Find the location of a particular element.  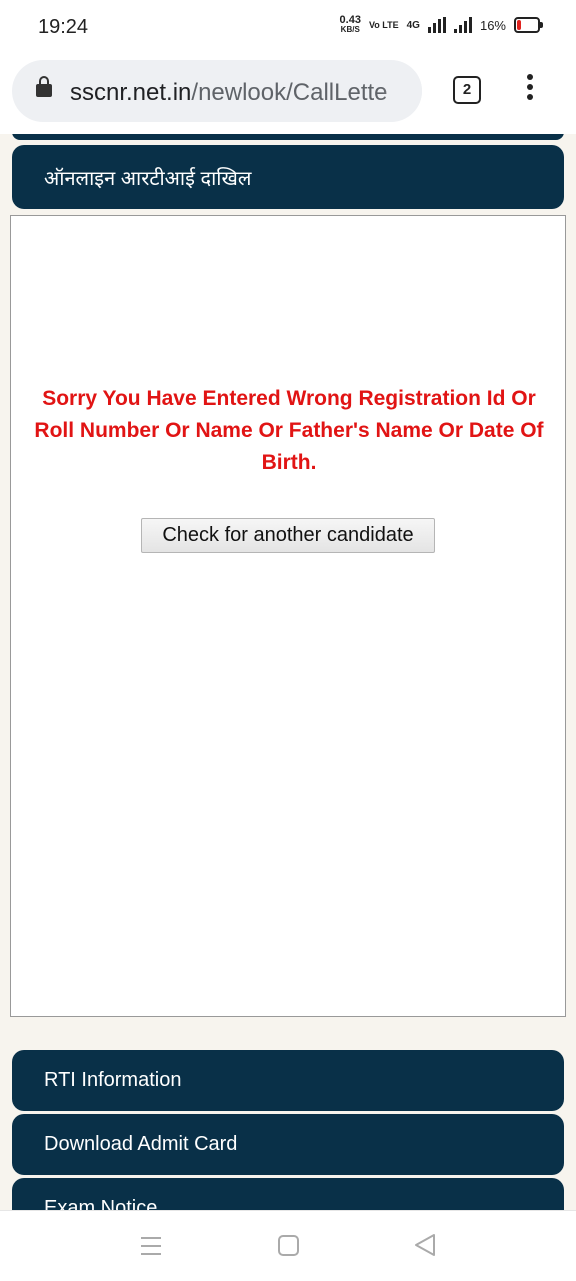

status-time: 19:24 is located at coordinates (63, 27).